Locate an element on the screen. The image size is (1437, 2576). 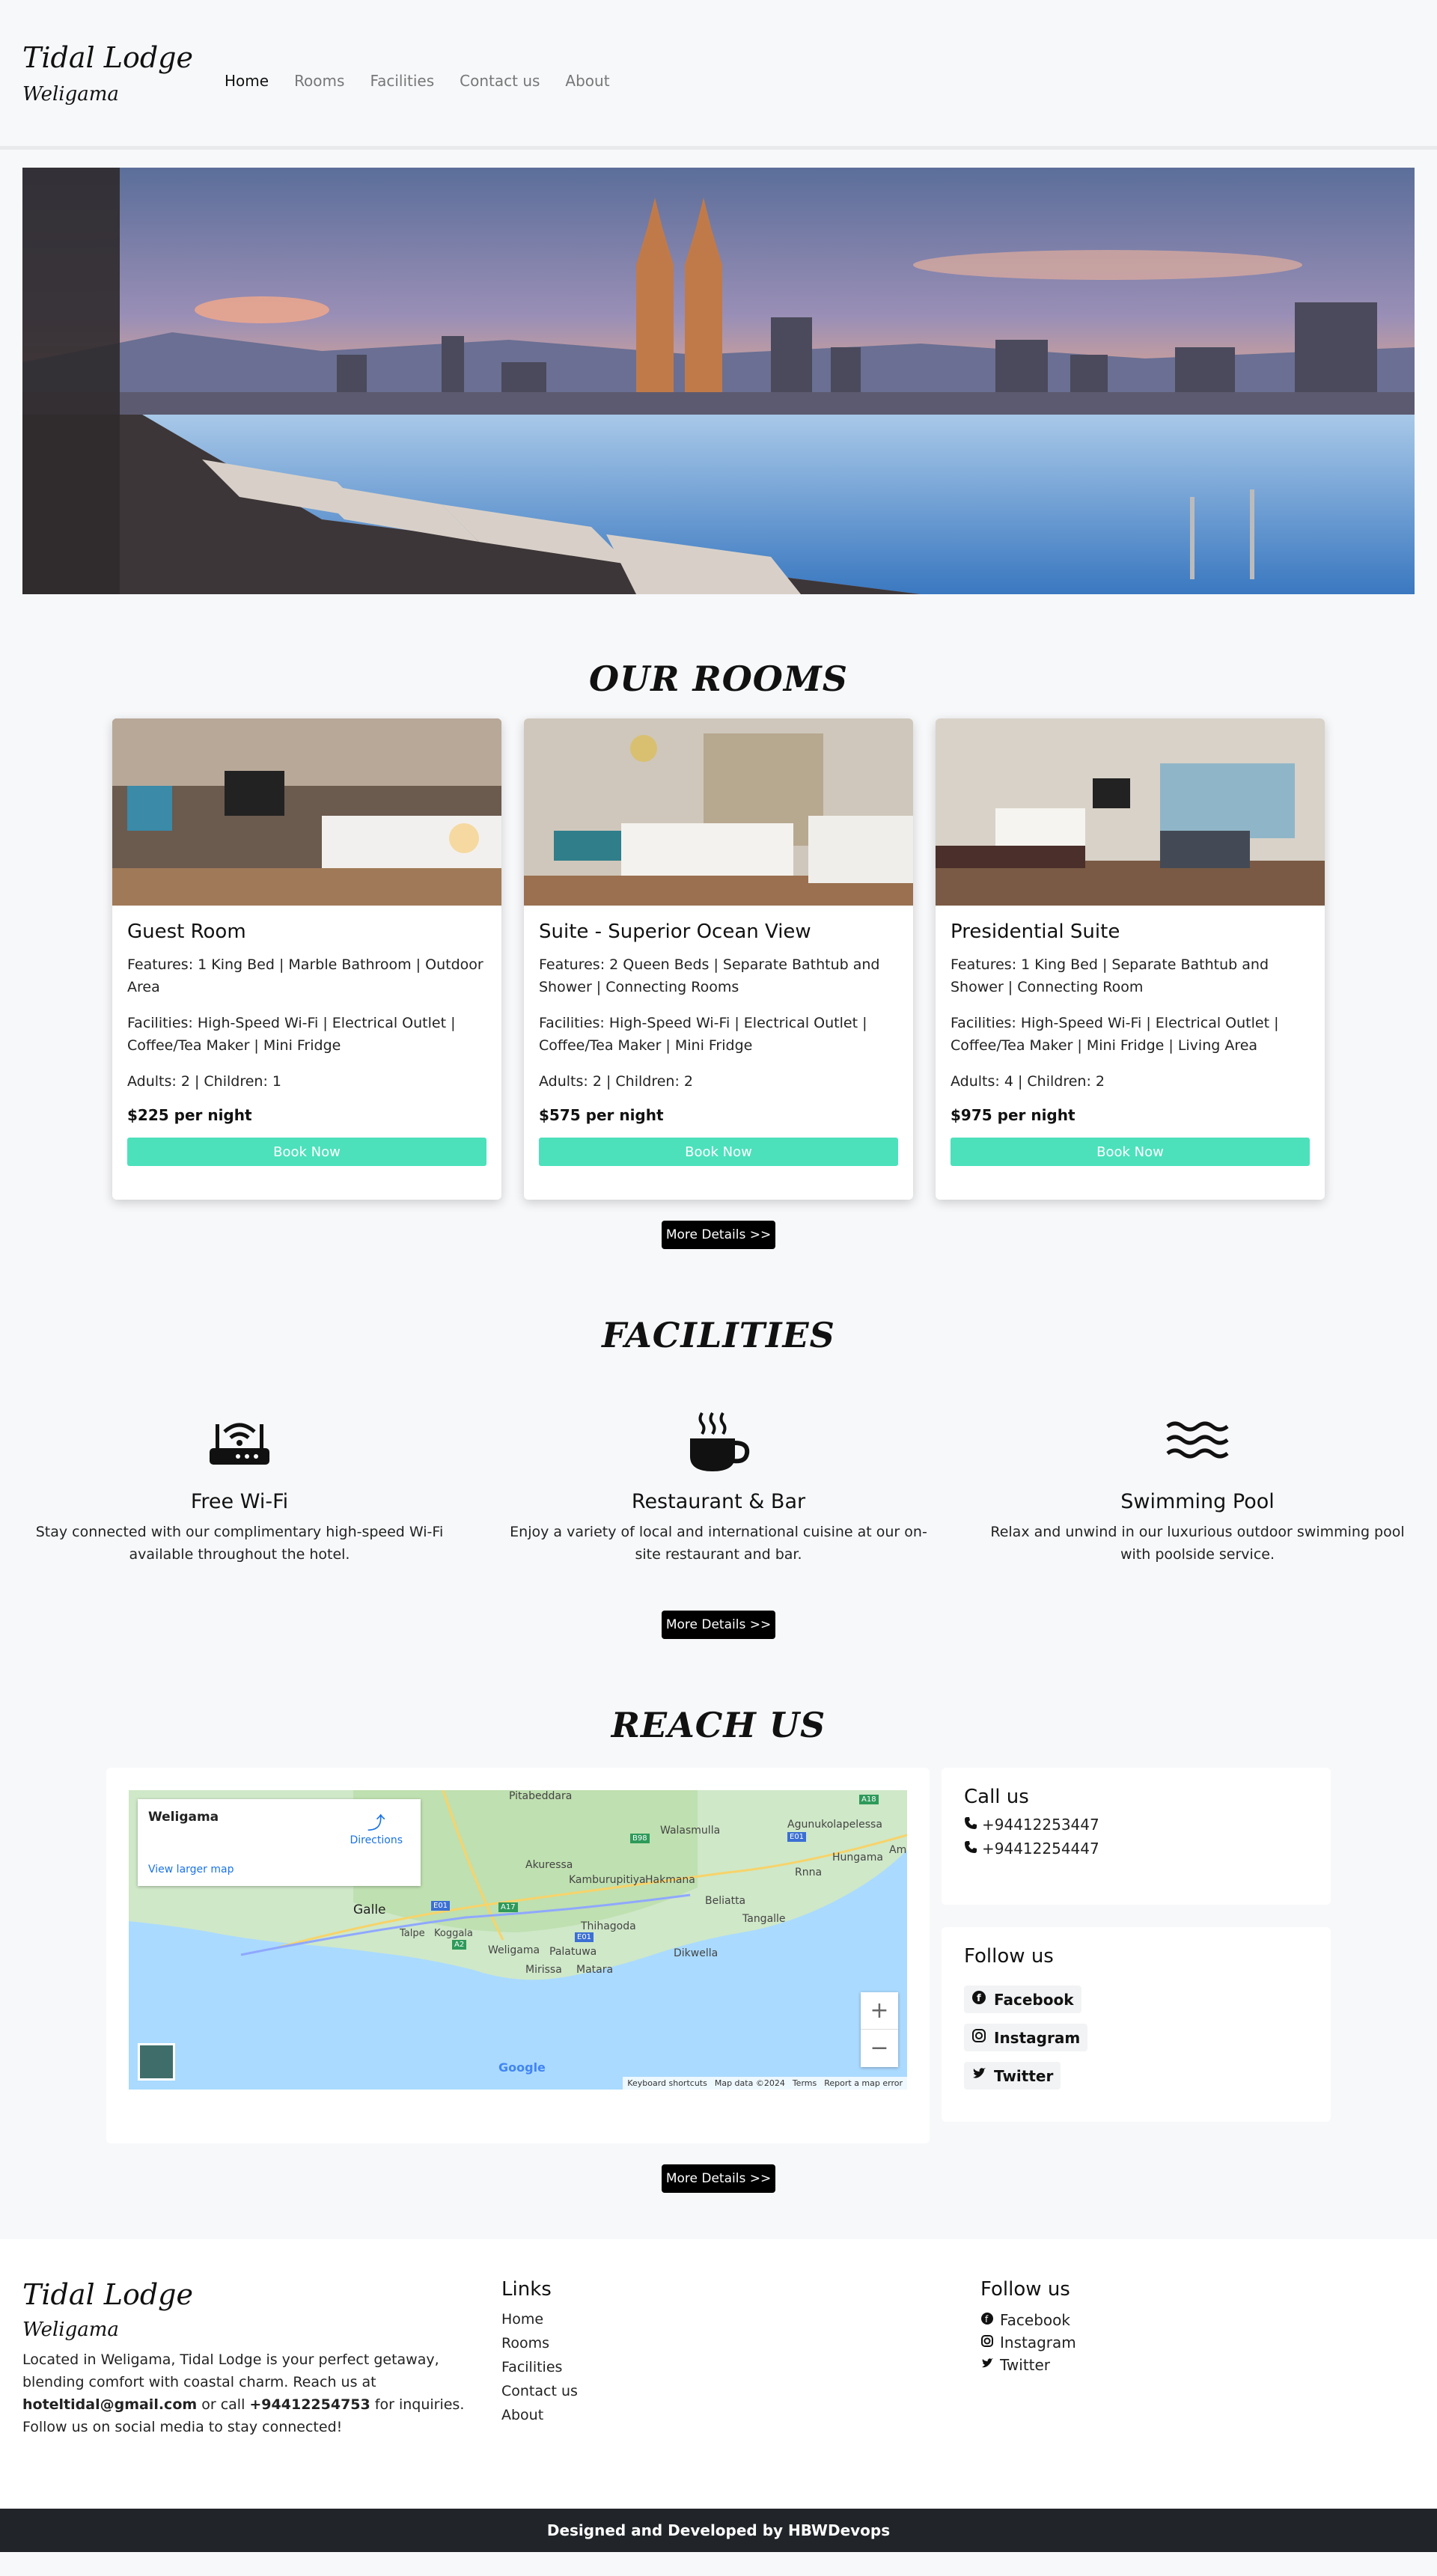
call-us-card: Call us +94412253447 +94412254447 is located at coordinates (1136, 1836).